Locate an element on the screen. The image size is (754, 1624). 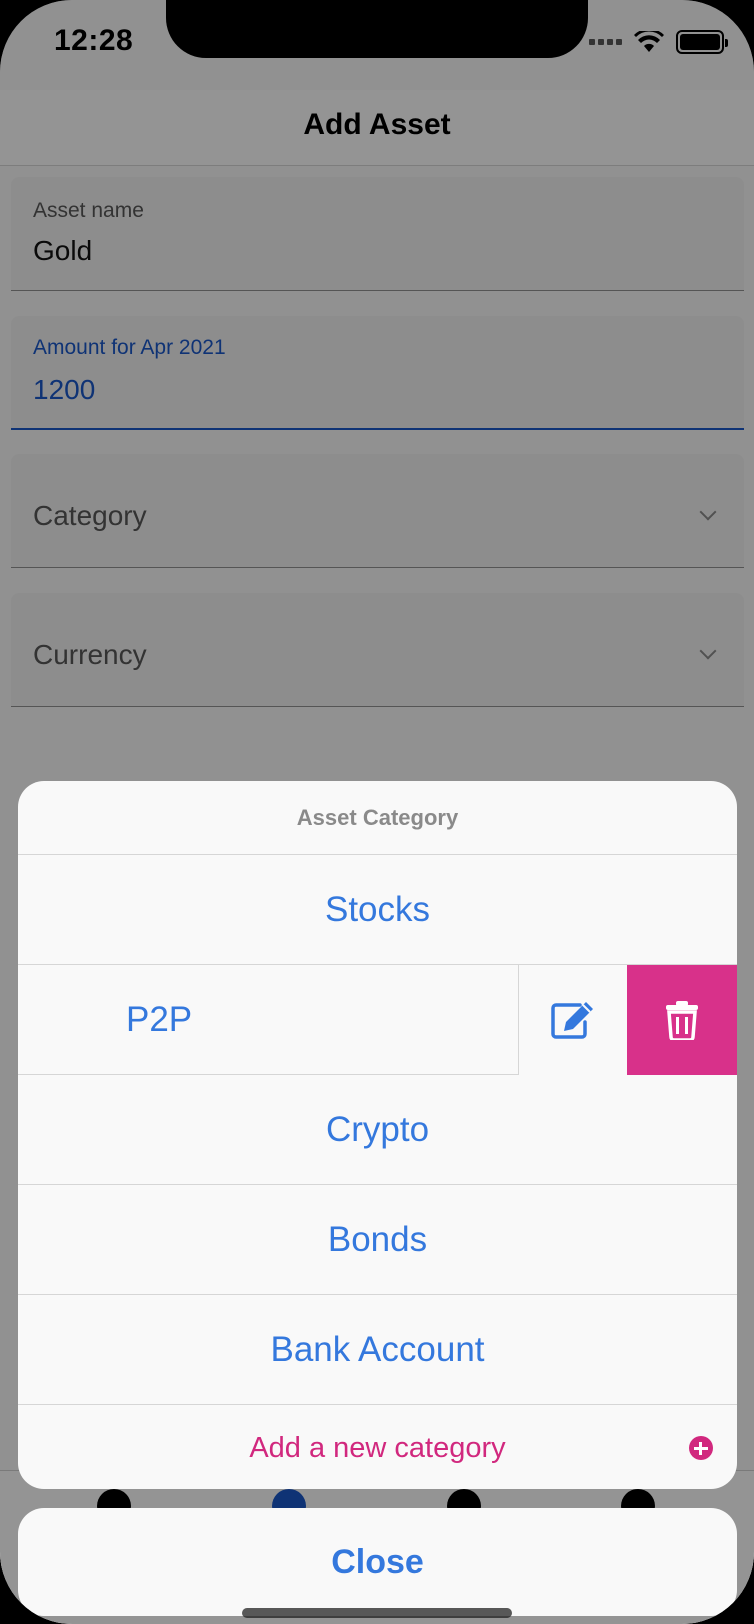
add-category-button: Add a new category is located at coordinates (377, 1447).